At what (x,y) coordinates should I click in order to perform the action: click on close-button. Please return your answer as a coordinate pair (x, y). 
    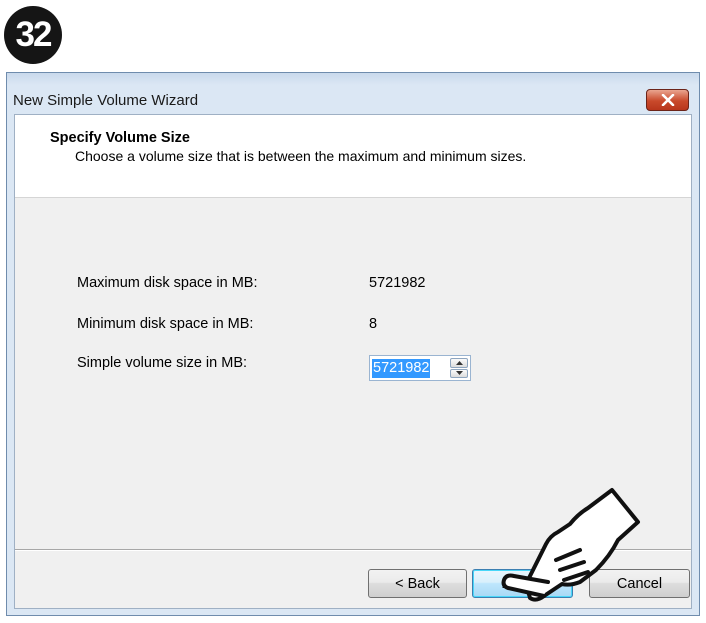
    Looking at the image, I should click on (667, 100).